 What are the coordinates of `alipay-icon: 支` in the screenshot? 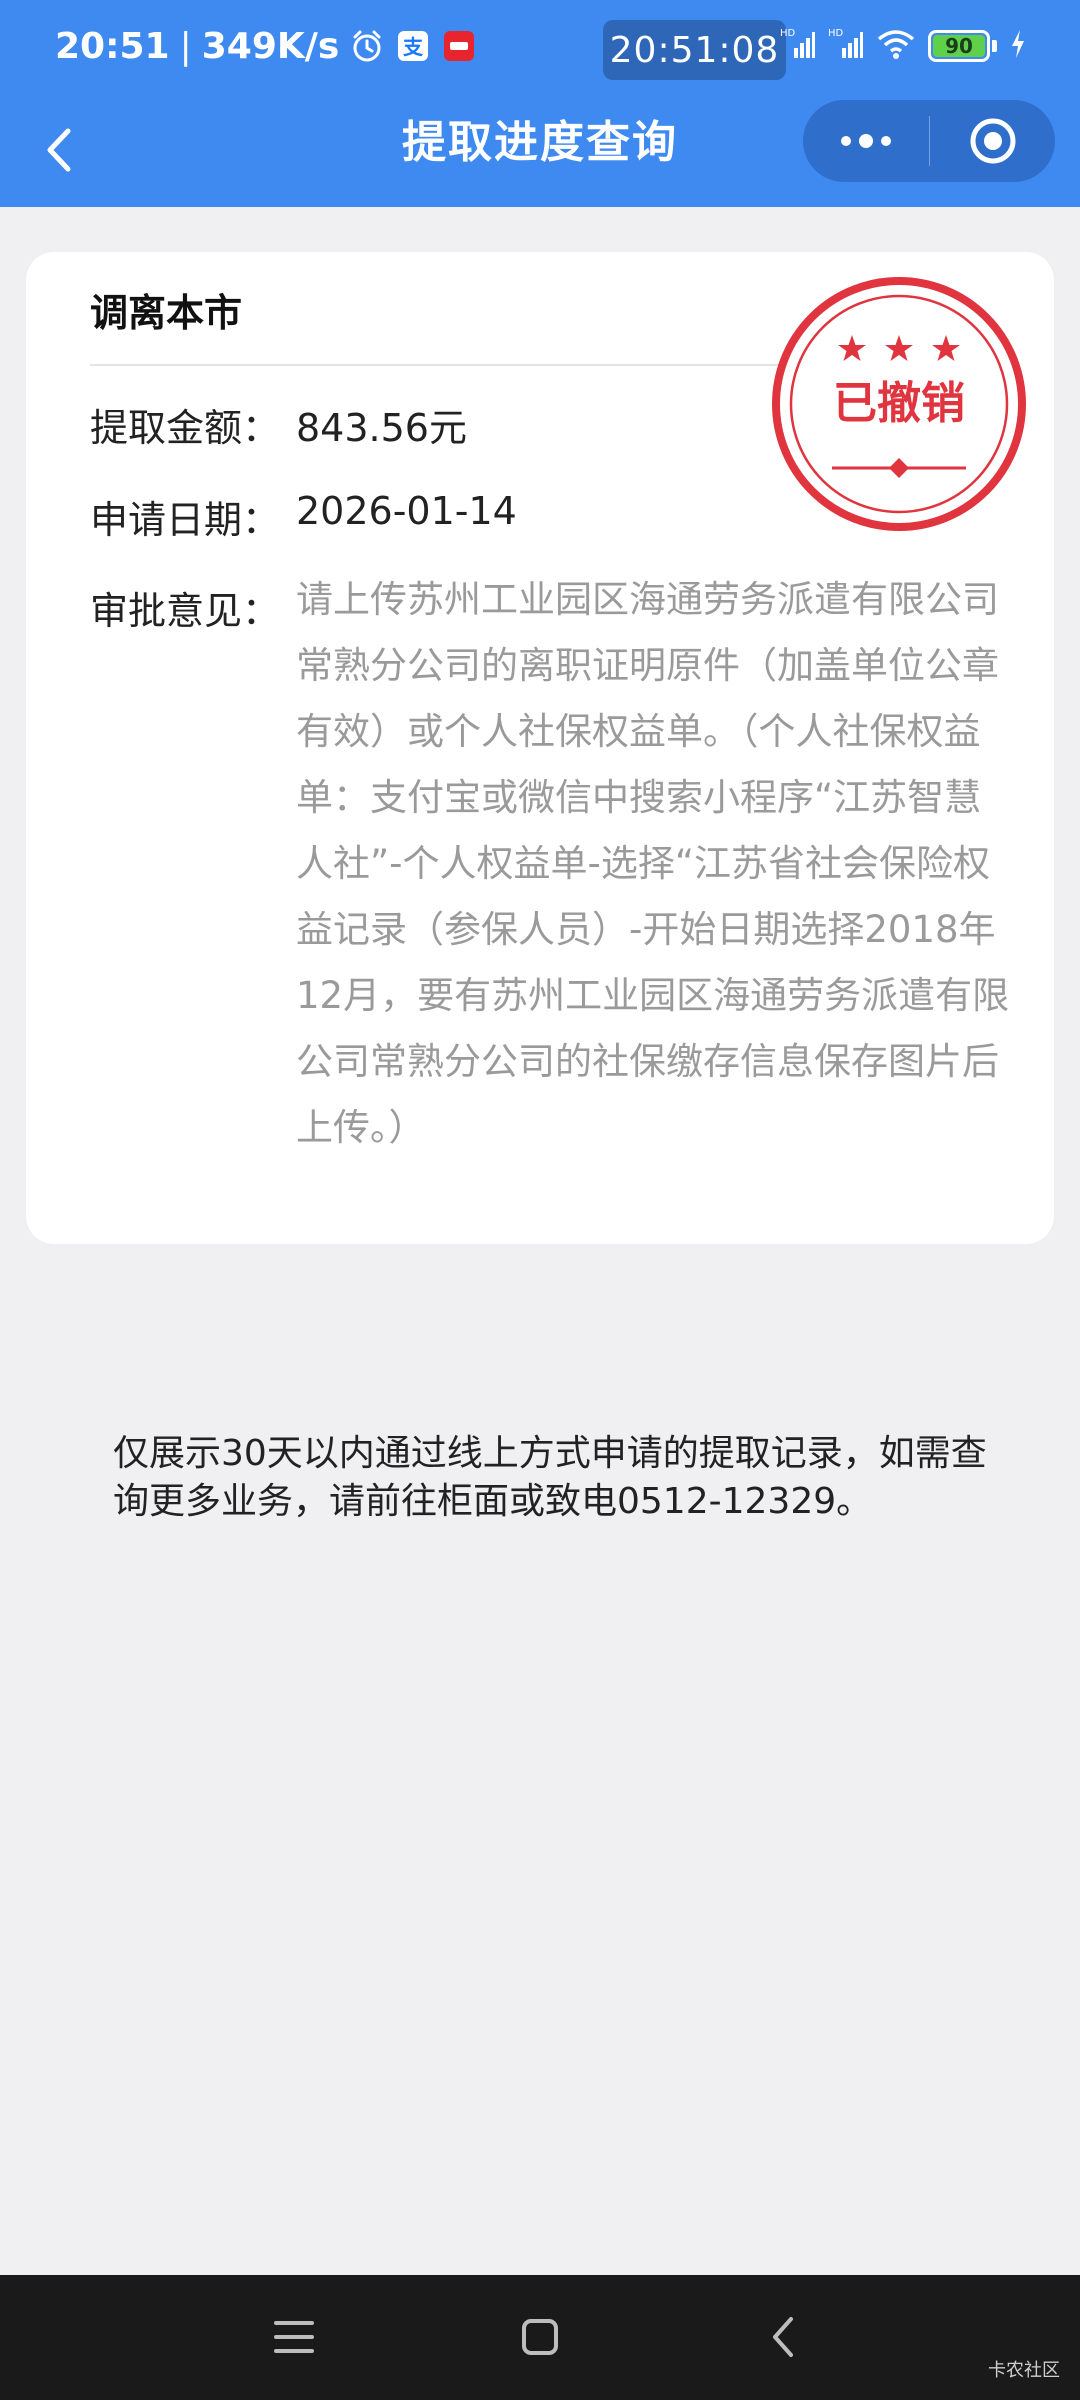 It's located at (413, 46).